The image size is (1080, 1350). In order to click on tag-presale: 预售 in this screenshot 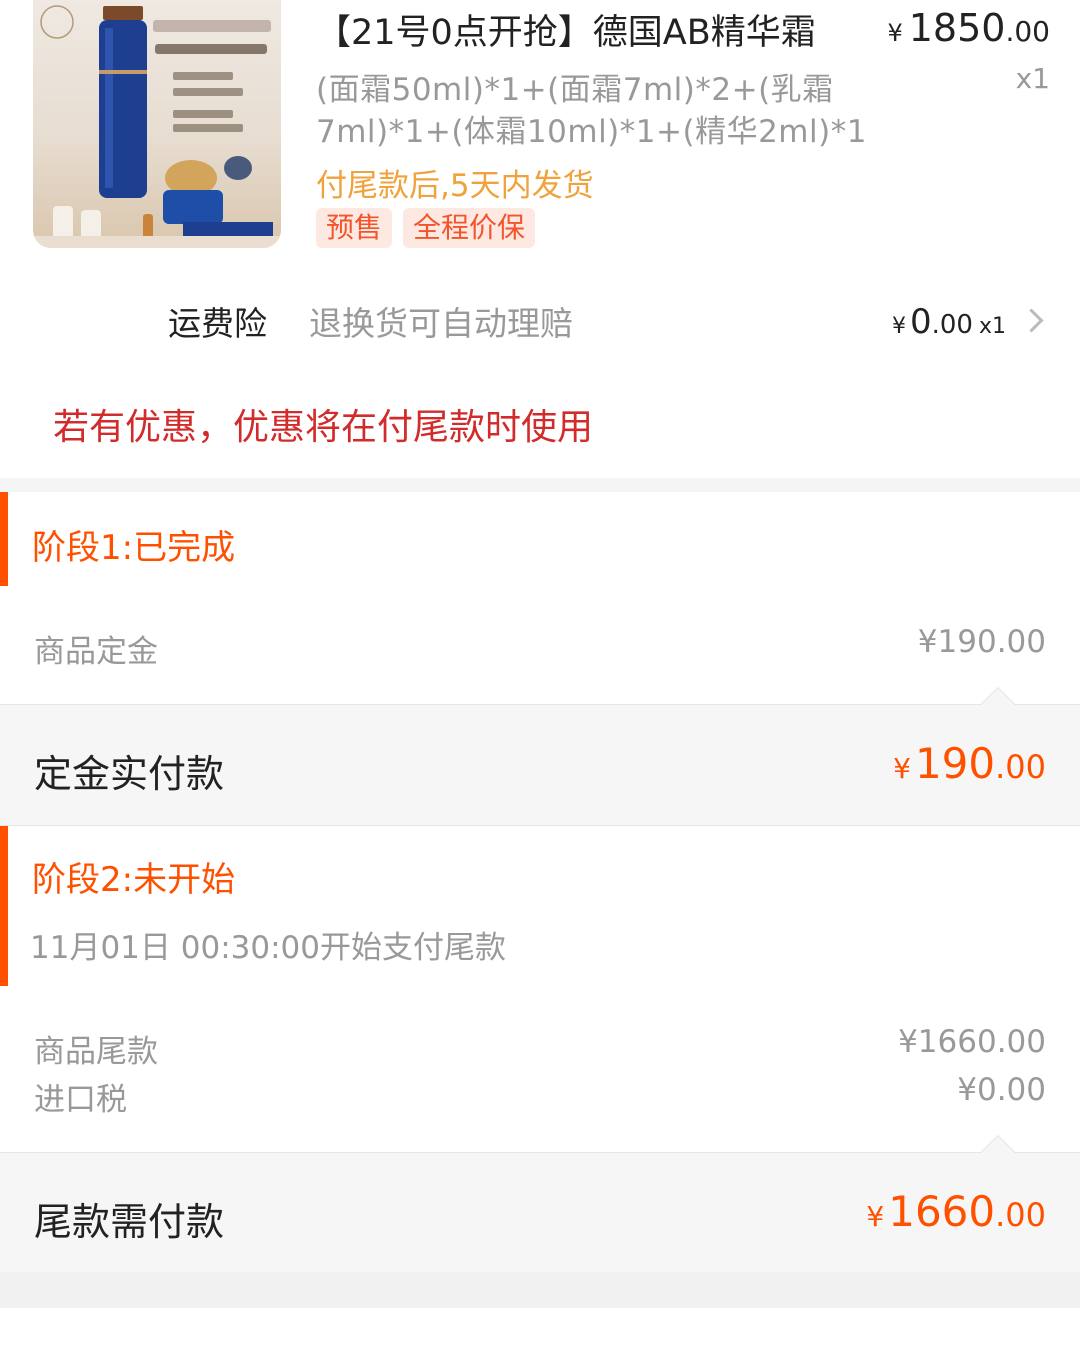, I will do `click(354, 228)`.